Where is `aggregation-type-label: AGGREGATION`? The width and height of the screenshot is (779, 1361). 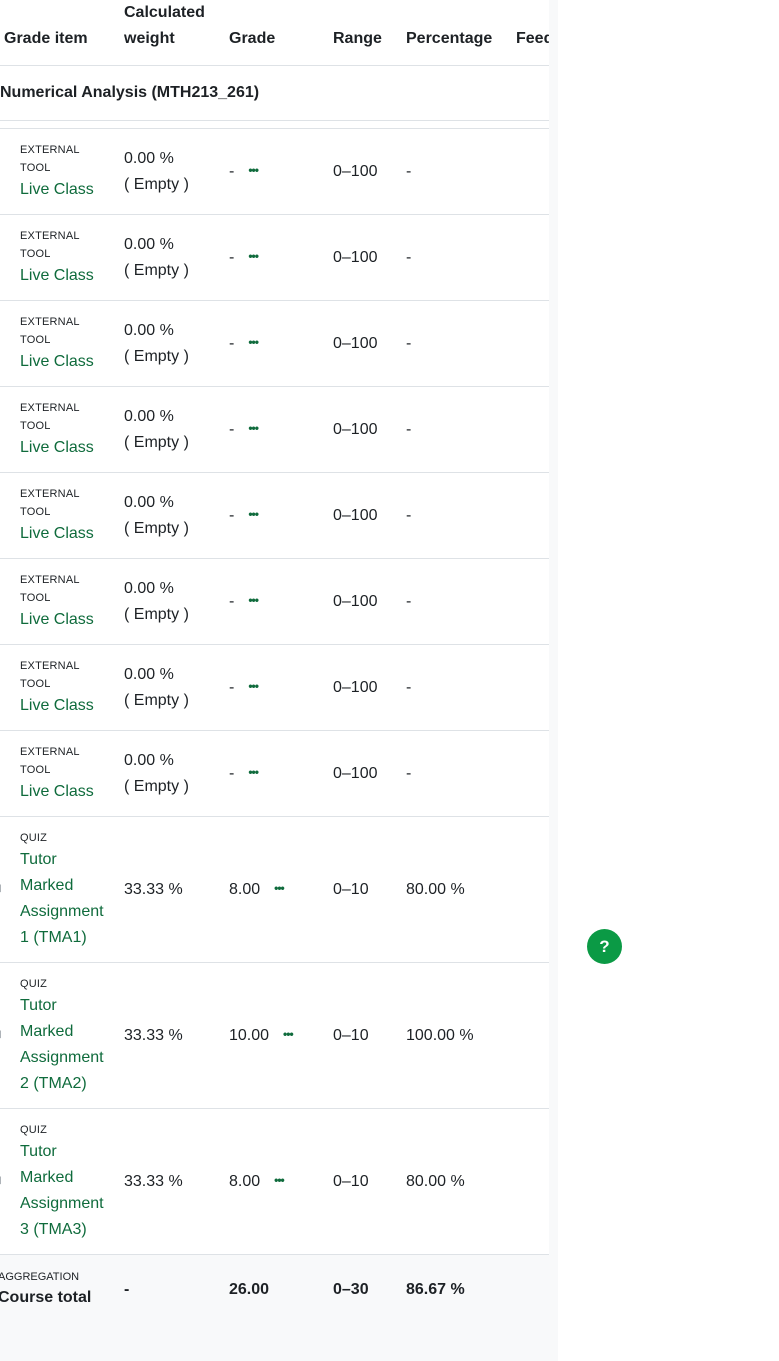 aggregation-type-label: AGGREGATION is located at coordinates (40, 1277).